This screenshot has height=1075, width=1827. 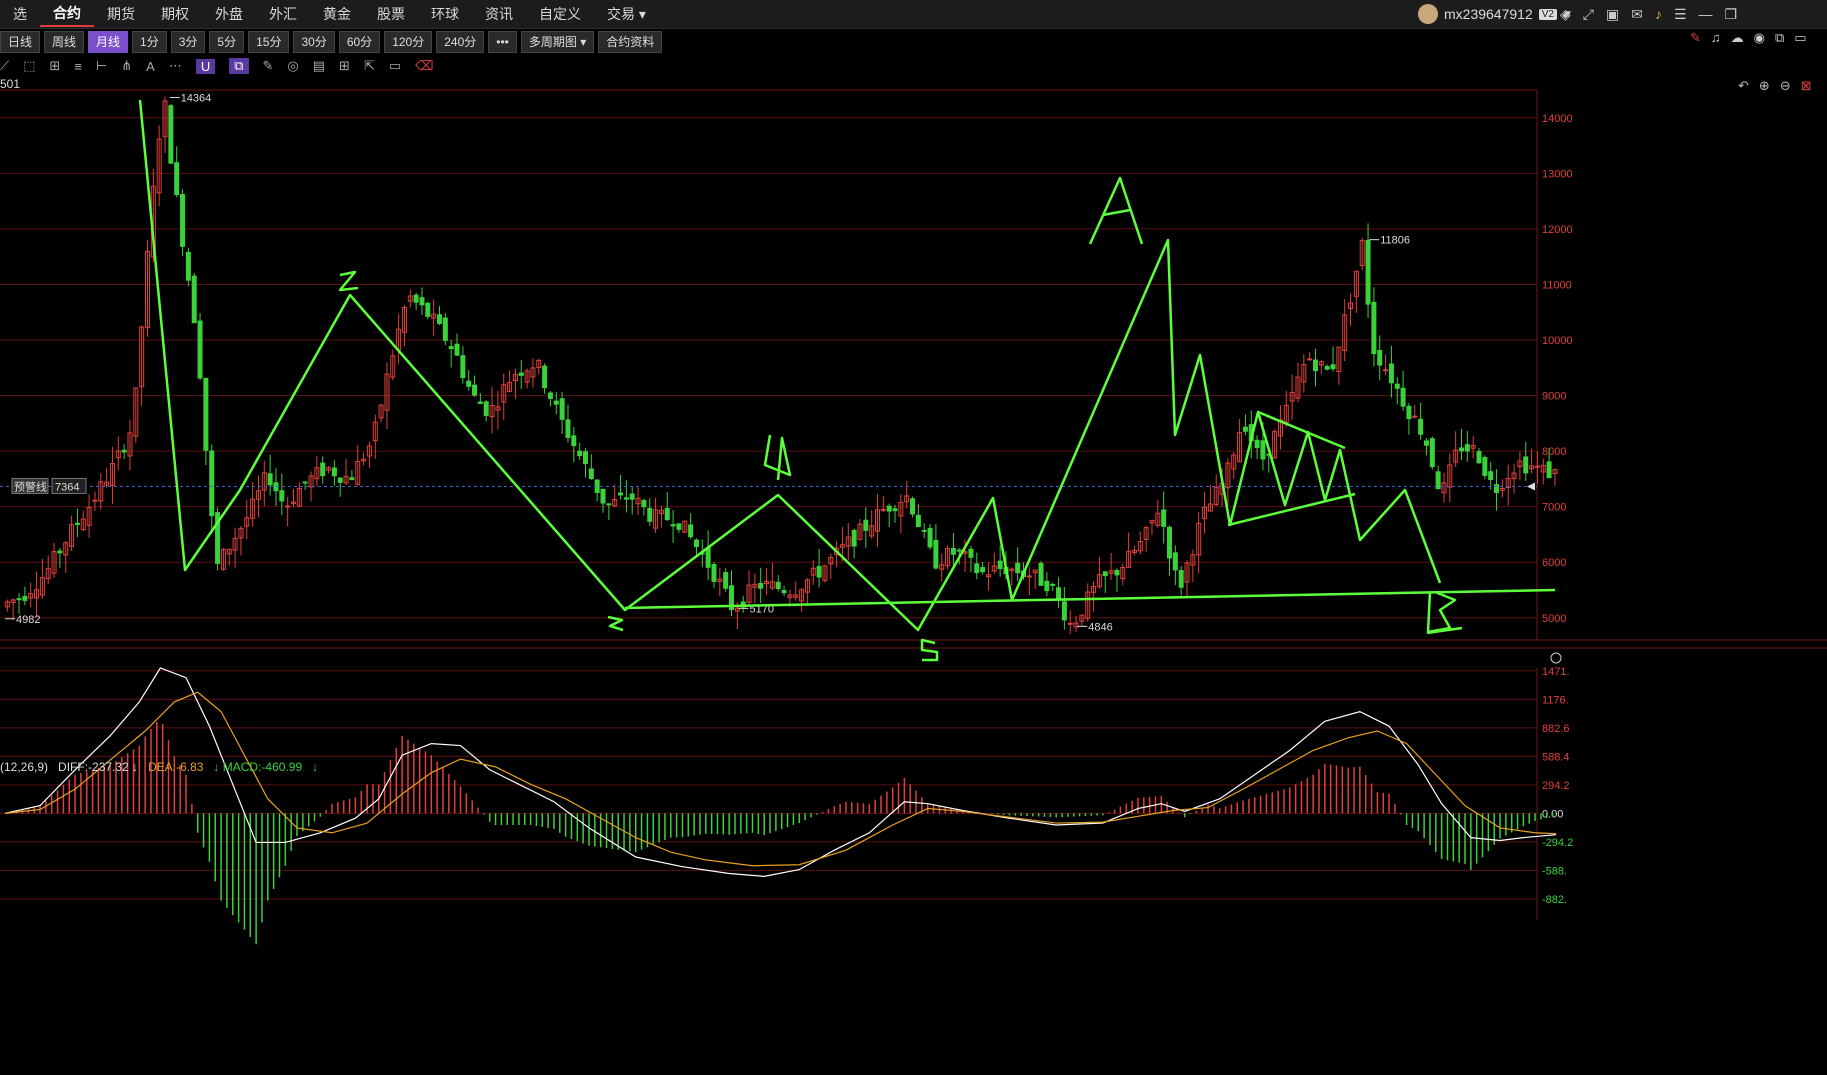 What do you see at coordinates (1557, 230) in the screenshot?
I see `price-tick-label: 12000` at bounding box center [1557, 230].